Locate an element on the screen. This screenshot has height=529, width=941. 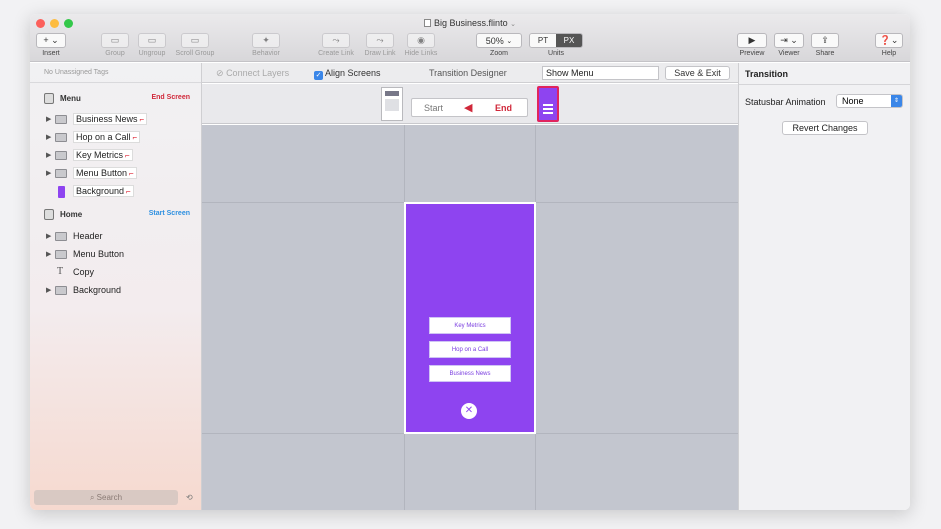
select-arrows-icon: ⇕ is located at coordinates (896, 101).